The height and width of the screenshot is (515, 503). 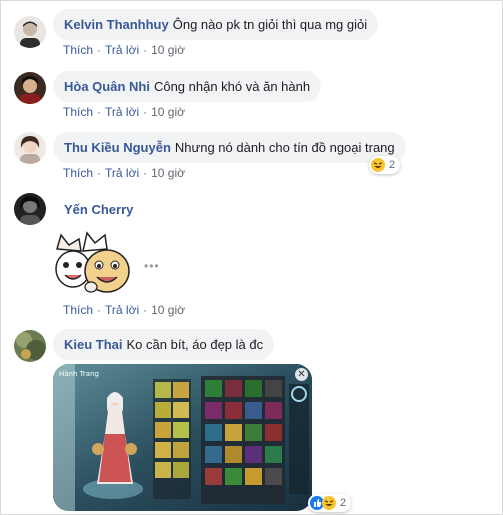 I want to click on comment-author-name: Yến Cherry, so click(x=98, y=209).